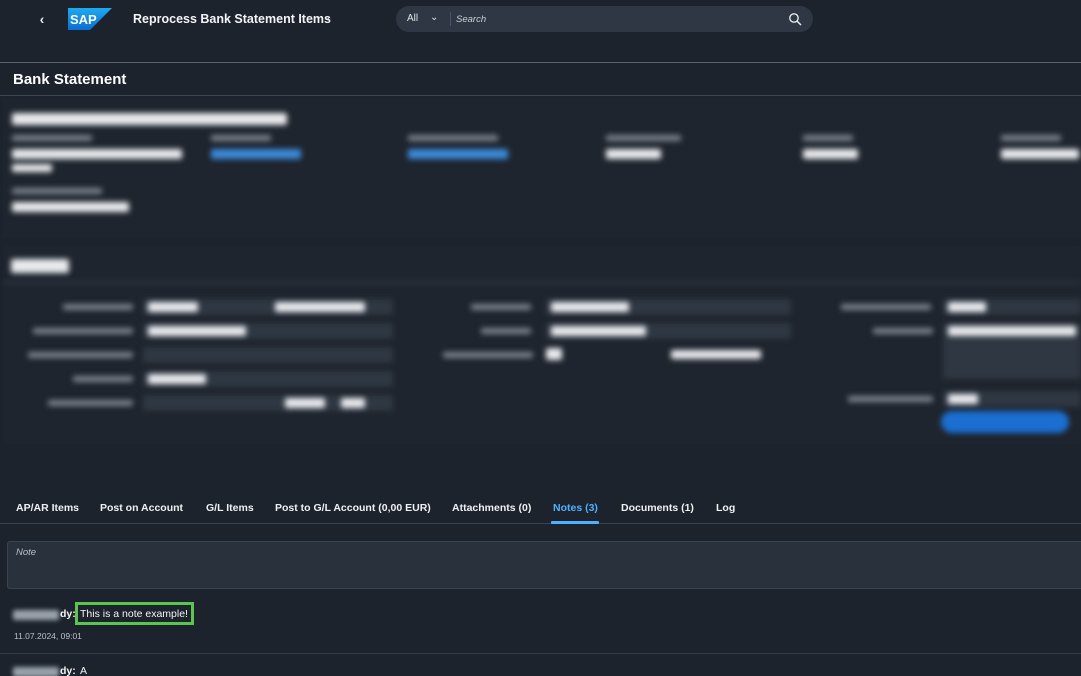 The image size is (1081, 676). I want to click on page-title: Bank Statement, so click(70, 79).